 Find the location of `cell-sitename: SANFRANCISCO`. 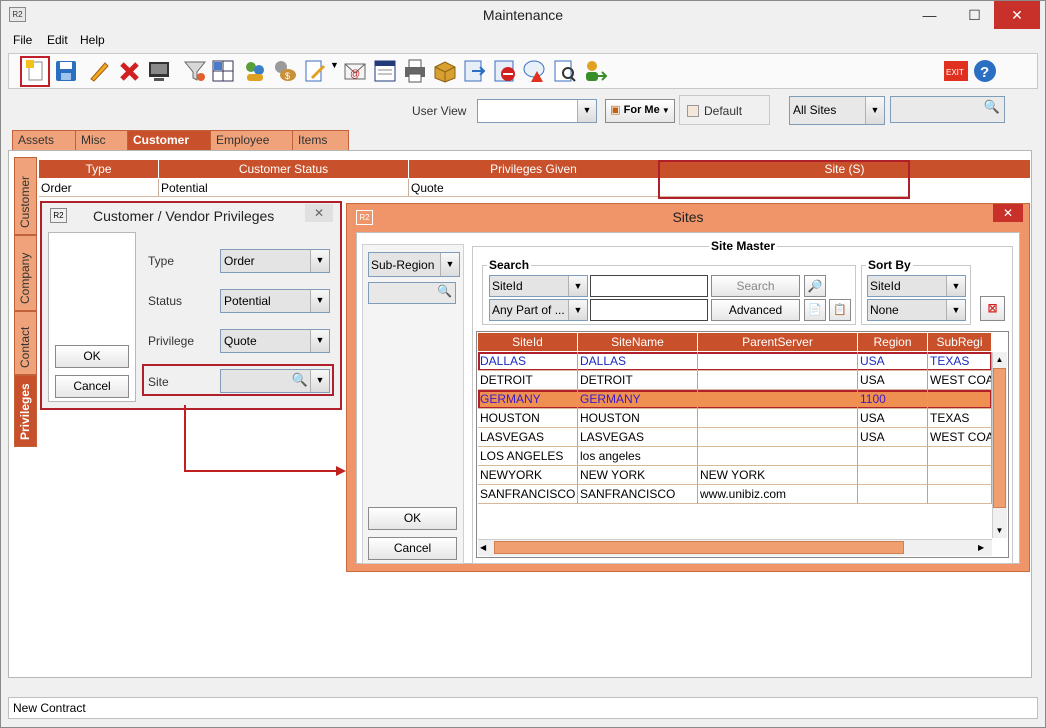

cell-sitename: SANFRANCISCO is located at coordinates (638, 494).